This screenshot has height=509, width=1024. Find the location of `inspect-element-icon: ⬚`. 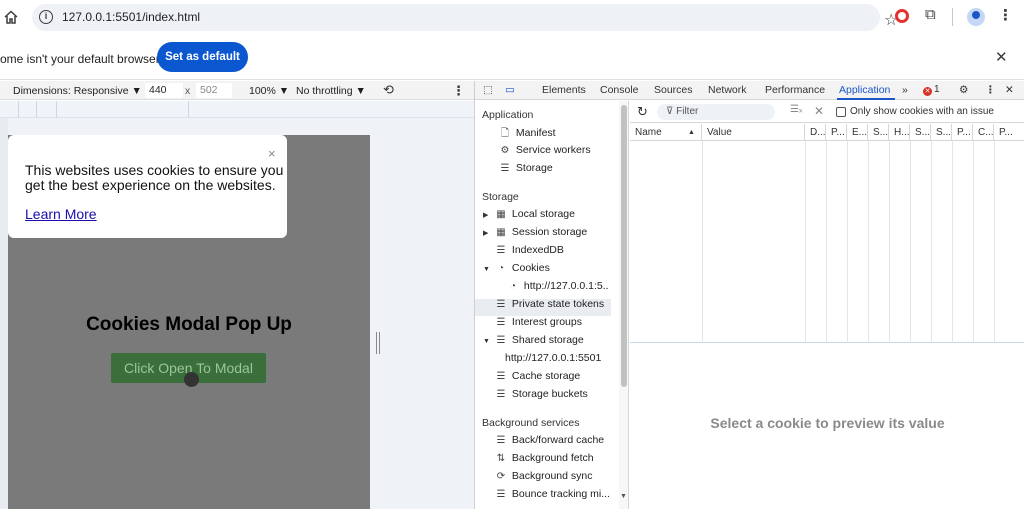

inspect-element-icon: ⬚ is located at coordinates (488, 90).